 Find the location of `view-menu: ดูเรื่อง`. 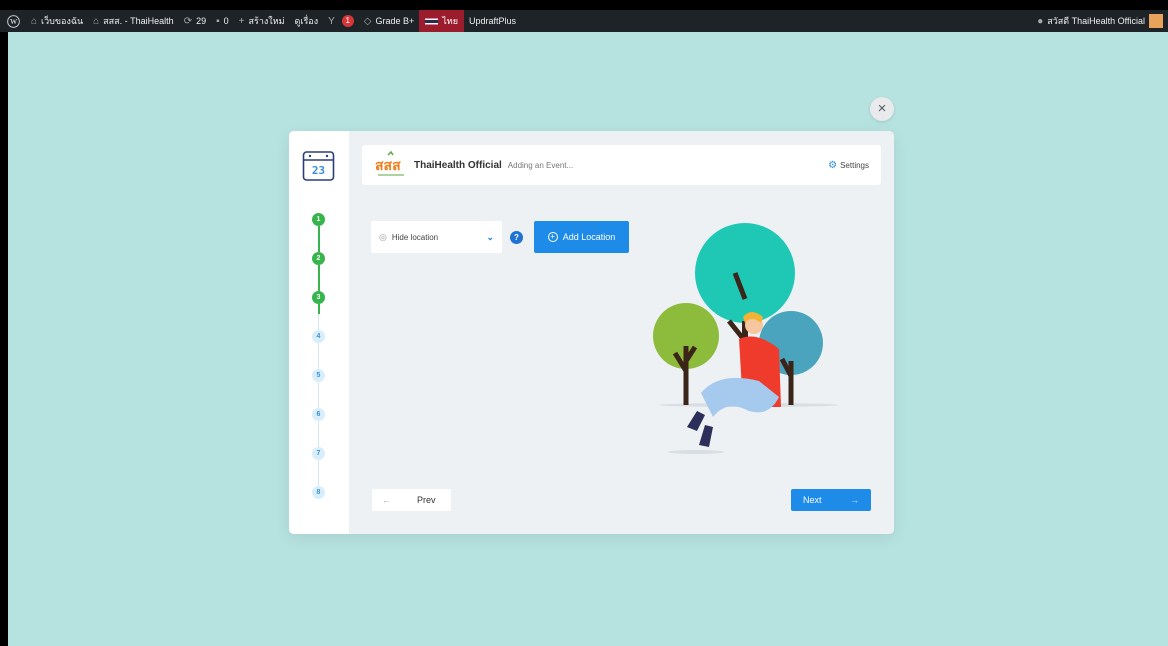

view-menu: ดูเรื่อง is located at coordinates (307, 21).